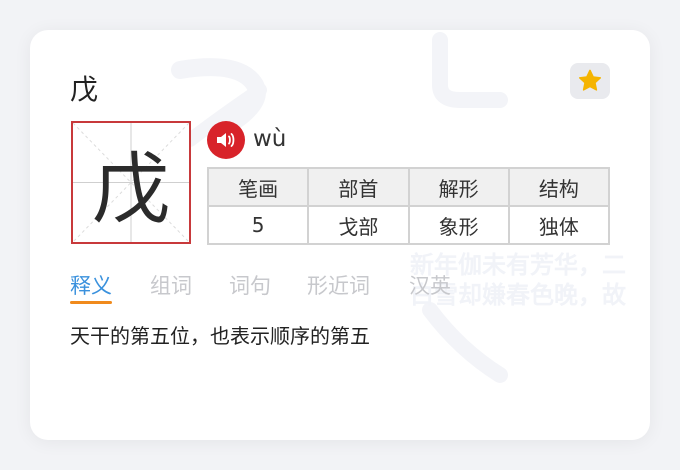 The width and height of the screenshot is (680, 470). I want to click on character-info-table: 笔画 部首 解形 结构 5 戈部 象形 独体, so click(408, 206).